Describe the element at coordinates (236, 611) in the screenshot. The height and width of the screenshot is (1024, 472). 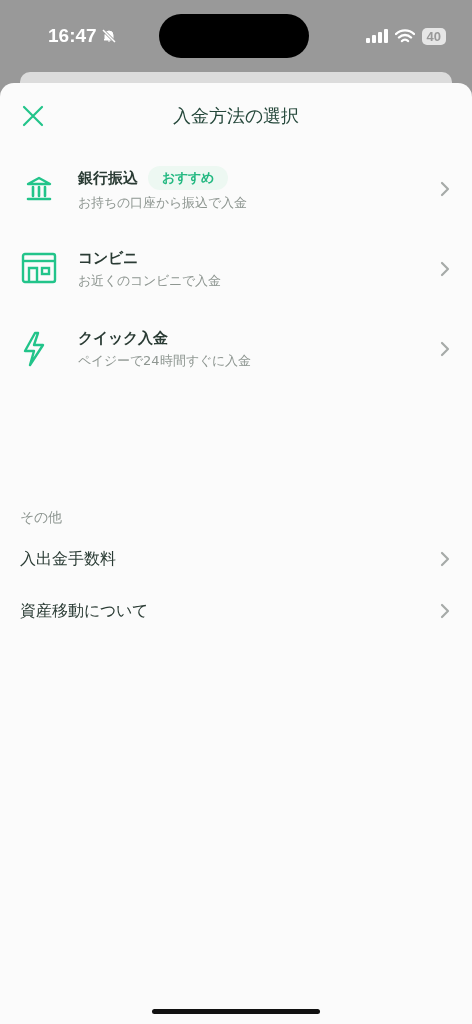
I see `menu-item: 資産移動について` at that location.